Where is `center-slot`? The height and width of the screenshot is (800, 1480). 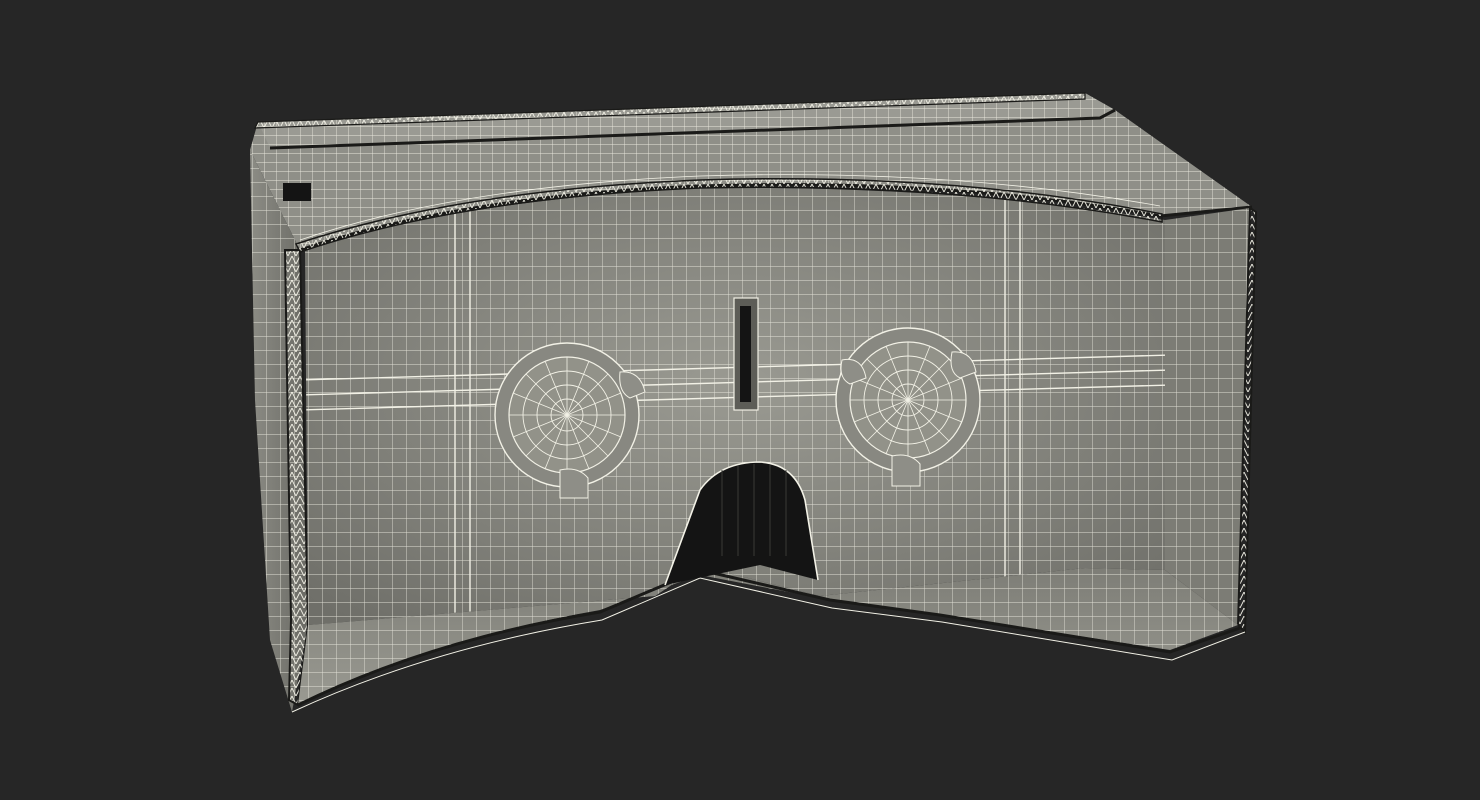
center-slot is located at coordinates (746, 354).